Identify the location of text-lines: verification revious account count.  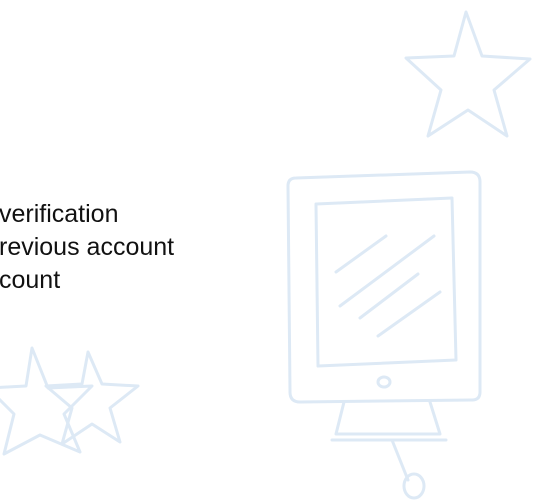
(87, 247).